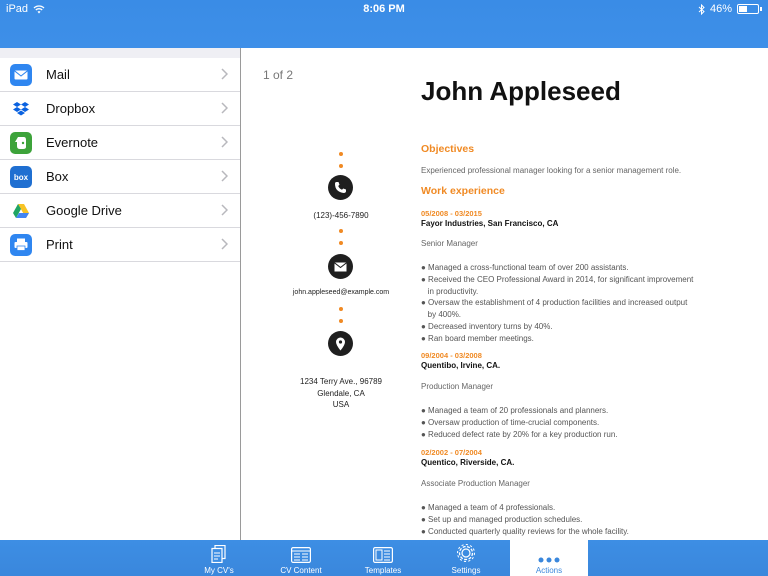 Image resolution: width=768 pixels, height=576 pixels. I want to click on job-company: Fayor Industries, San Francisco, CA, so click(490, 223).